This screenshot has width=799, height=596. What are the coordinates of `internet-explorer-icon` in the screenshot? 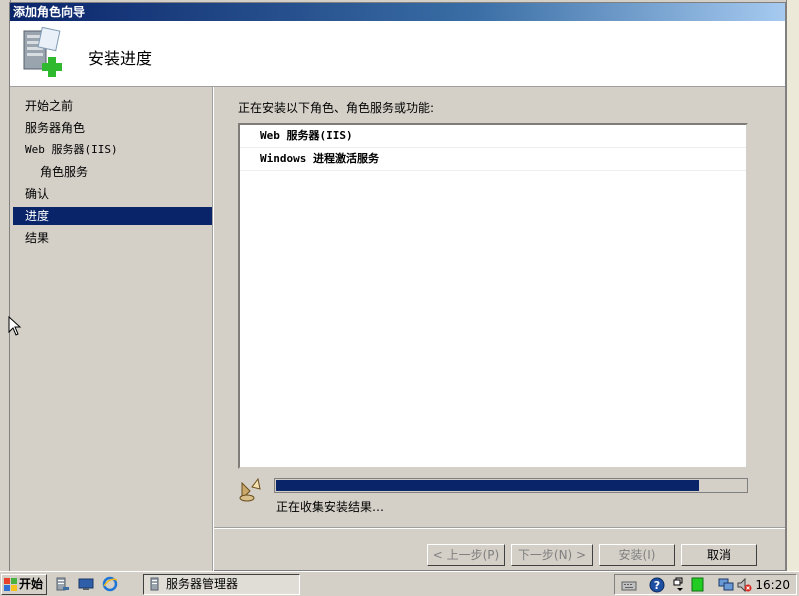 It's located at (110, 584).